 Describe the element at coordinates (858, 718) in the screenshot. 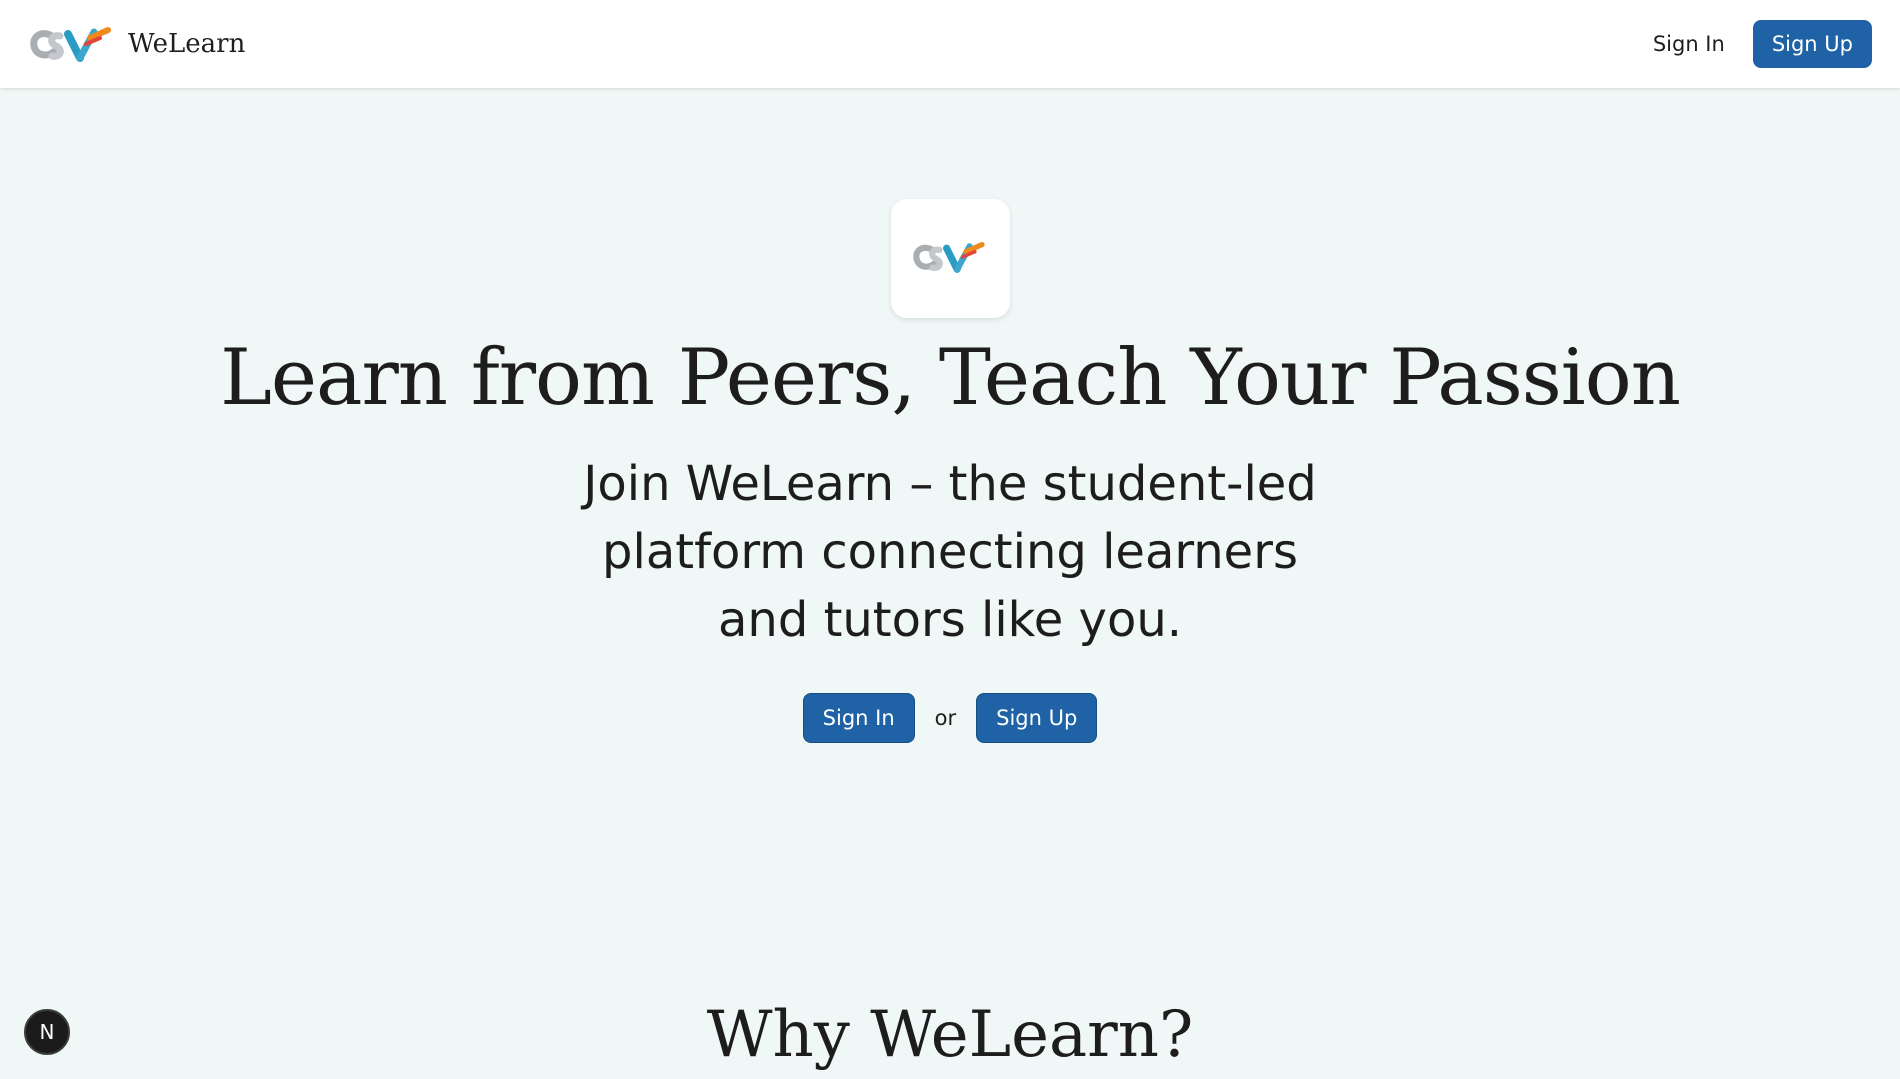

I see `hero-sign-in-button: Sign In` at that location.